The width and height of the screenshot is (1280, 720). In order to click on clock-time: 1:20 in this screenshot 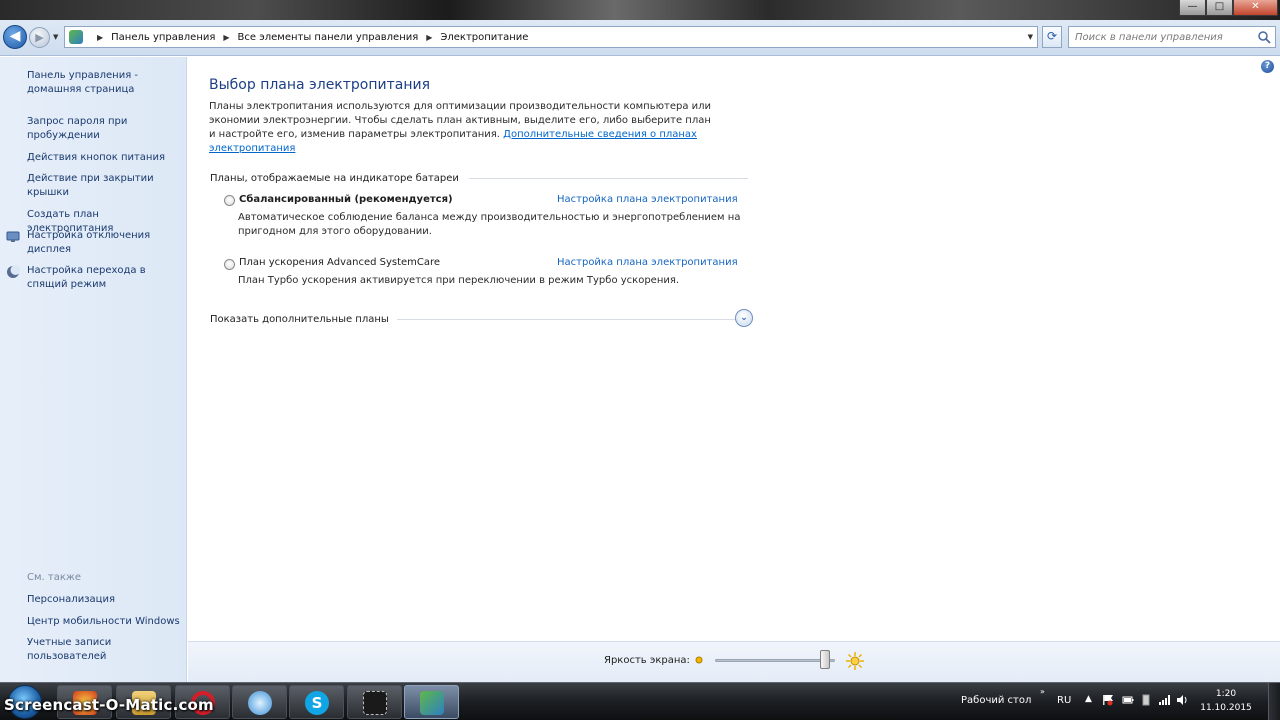, I will do `click(1226, 694)`.